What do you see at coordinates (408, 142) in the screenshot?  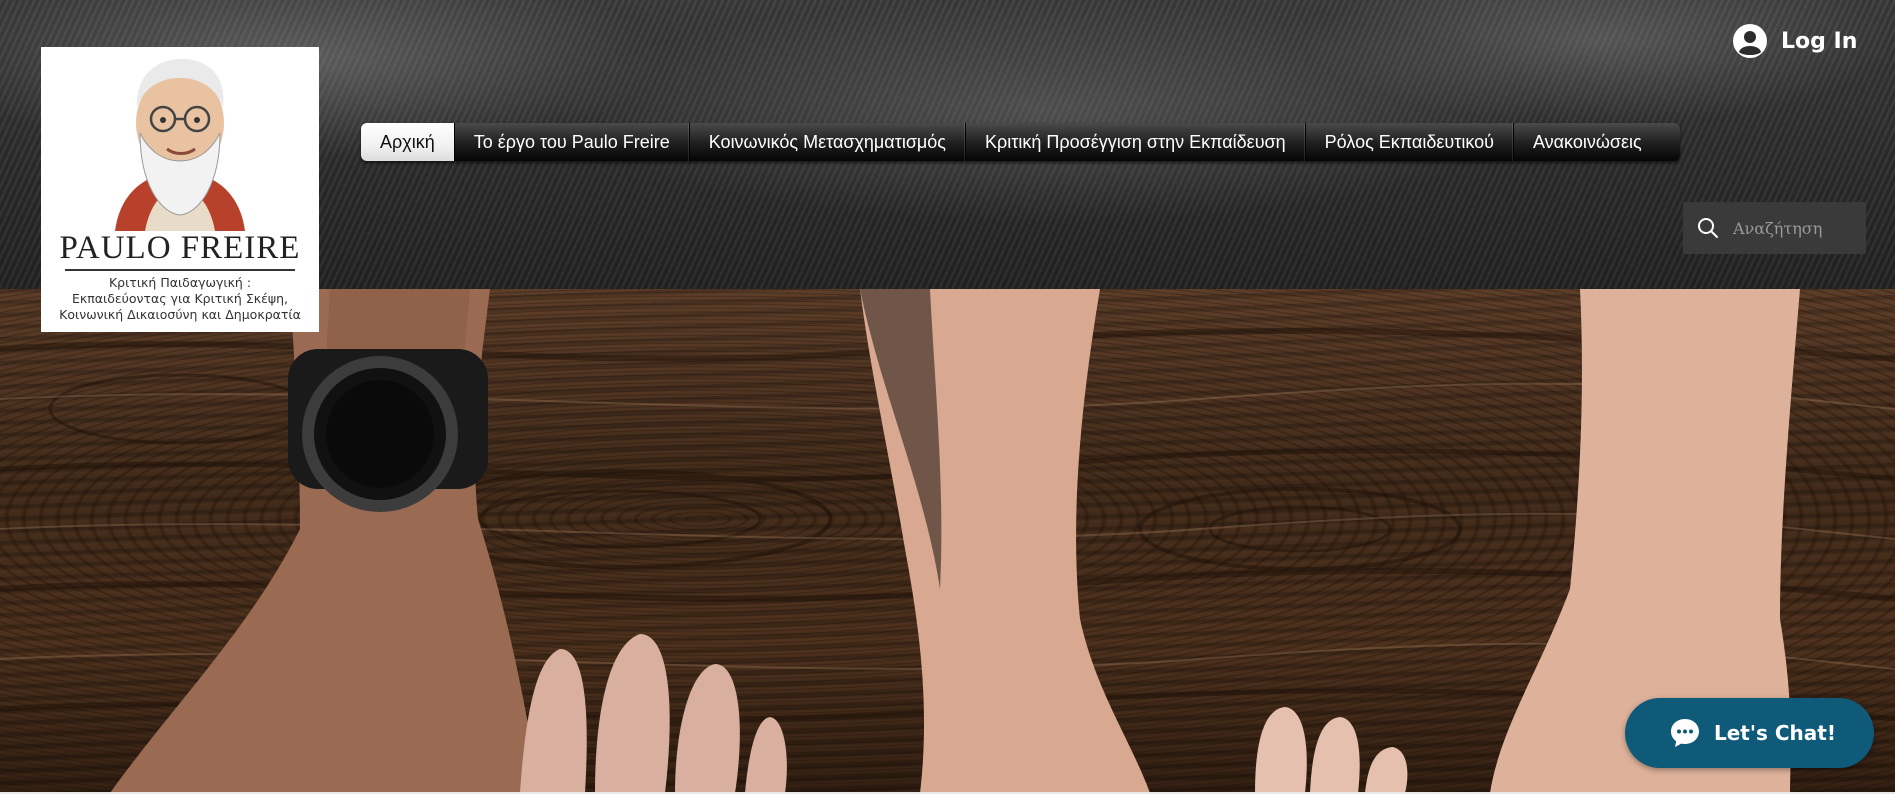 I see `nav-item-home: Αρχική` at bounding box center [408, 142].